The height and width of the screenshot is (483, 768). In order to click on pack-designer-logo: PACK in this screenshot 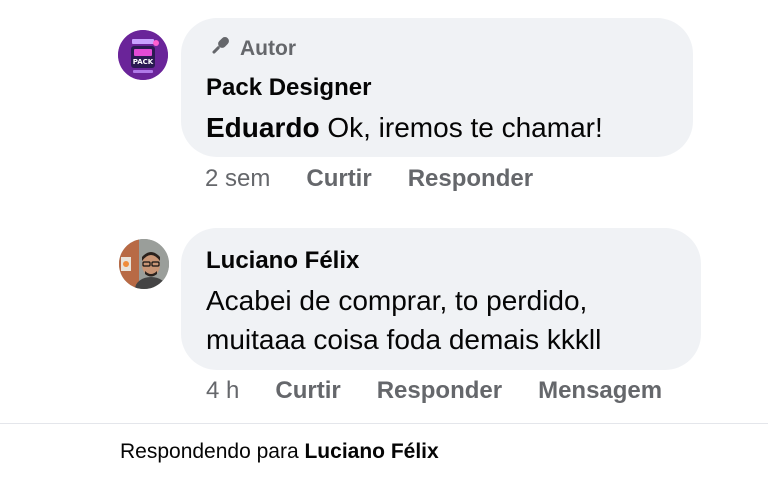, I will do `click(143, 55)`.